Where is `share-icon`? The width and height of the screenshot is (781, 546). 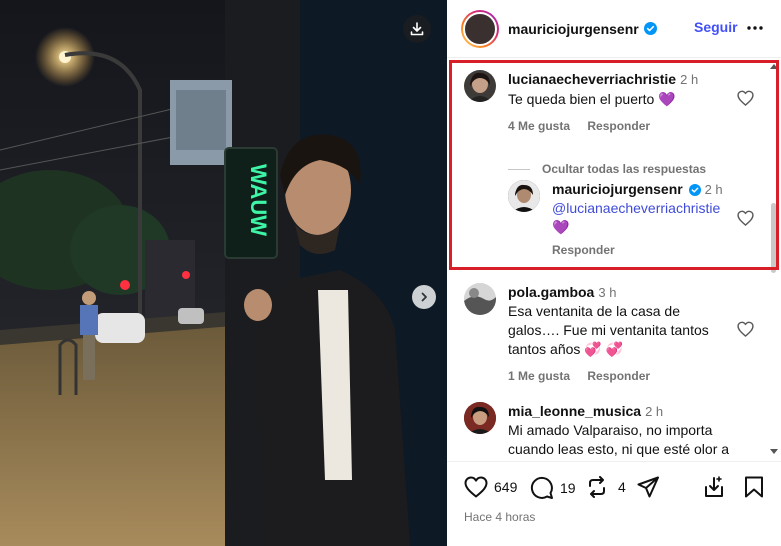 share-icon is located at coordinates (648, 487).